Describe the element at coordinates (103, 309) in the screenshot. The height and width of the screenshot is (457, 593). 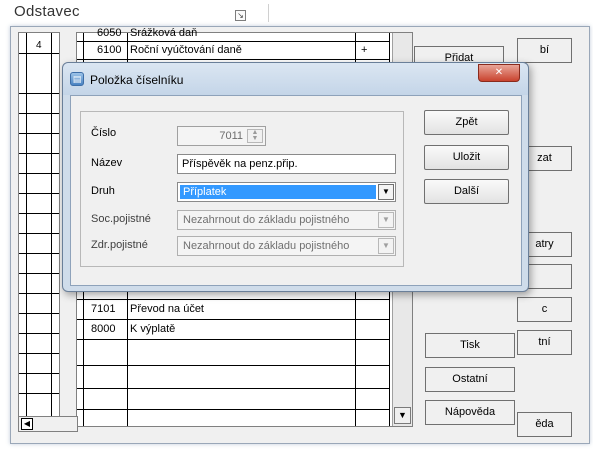
I see `cell-code: 7101` at that location.